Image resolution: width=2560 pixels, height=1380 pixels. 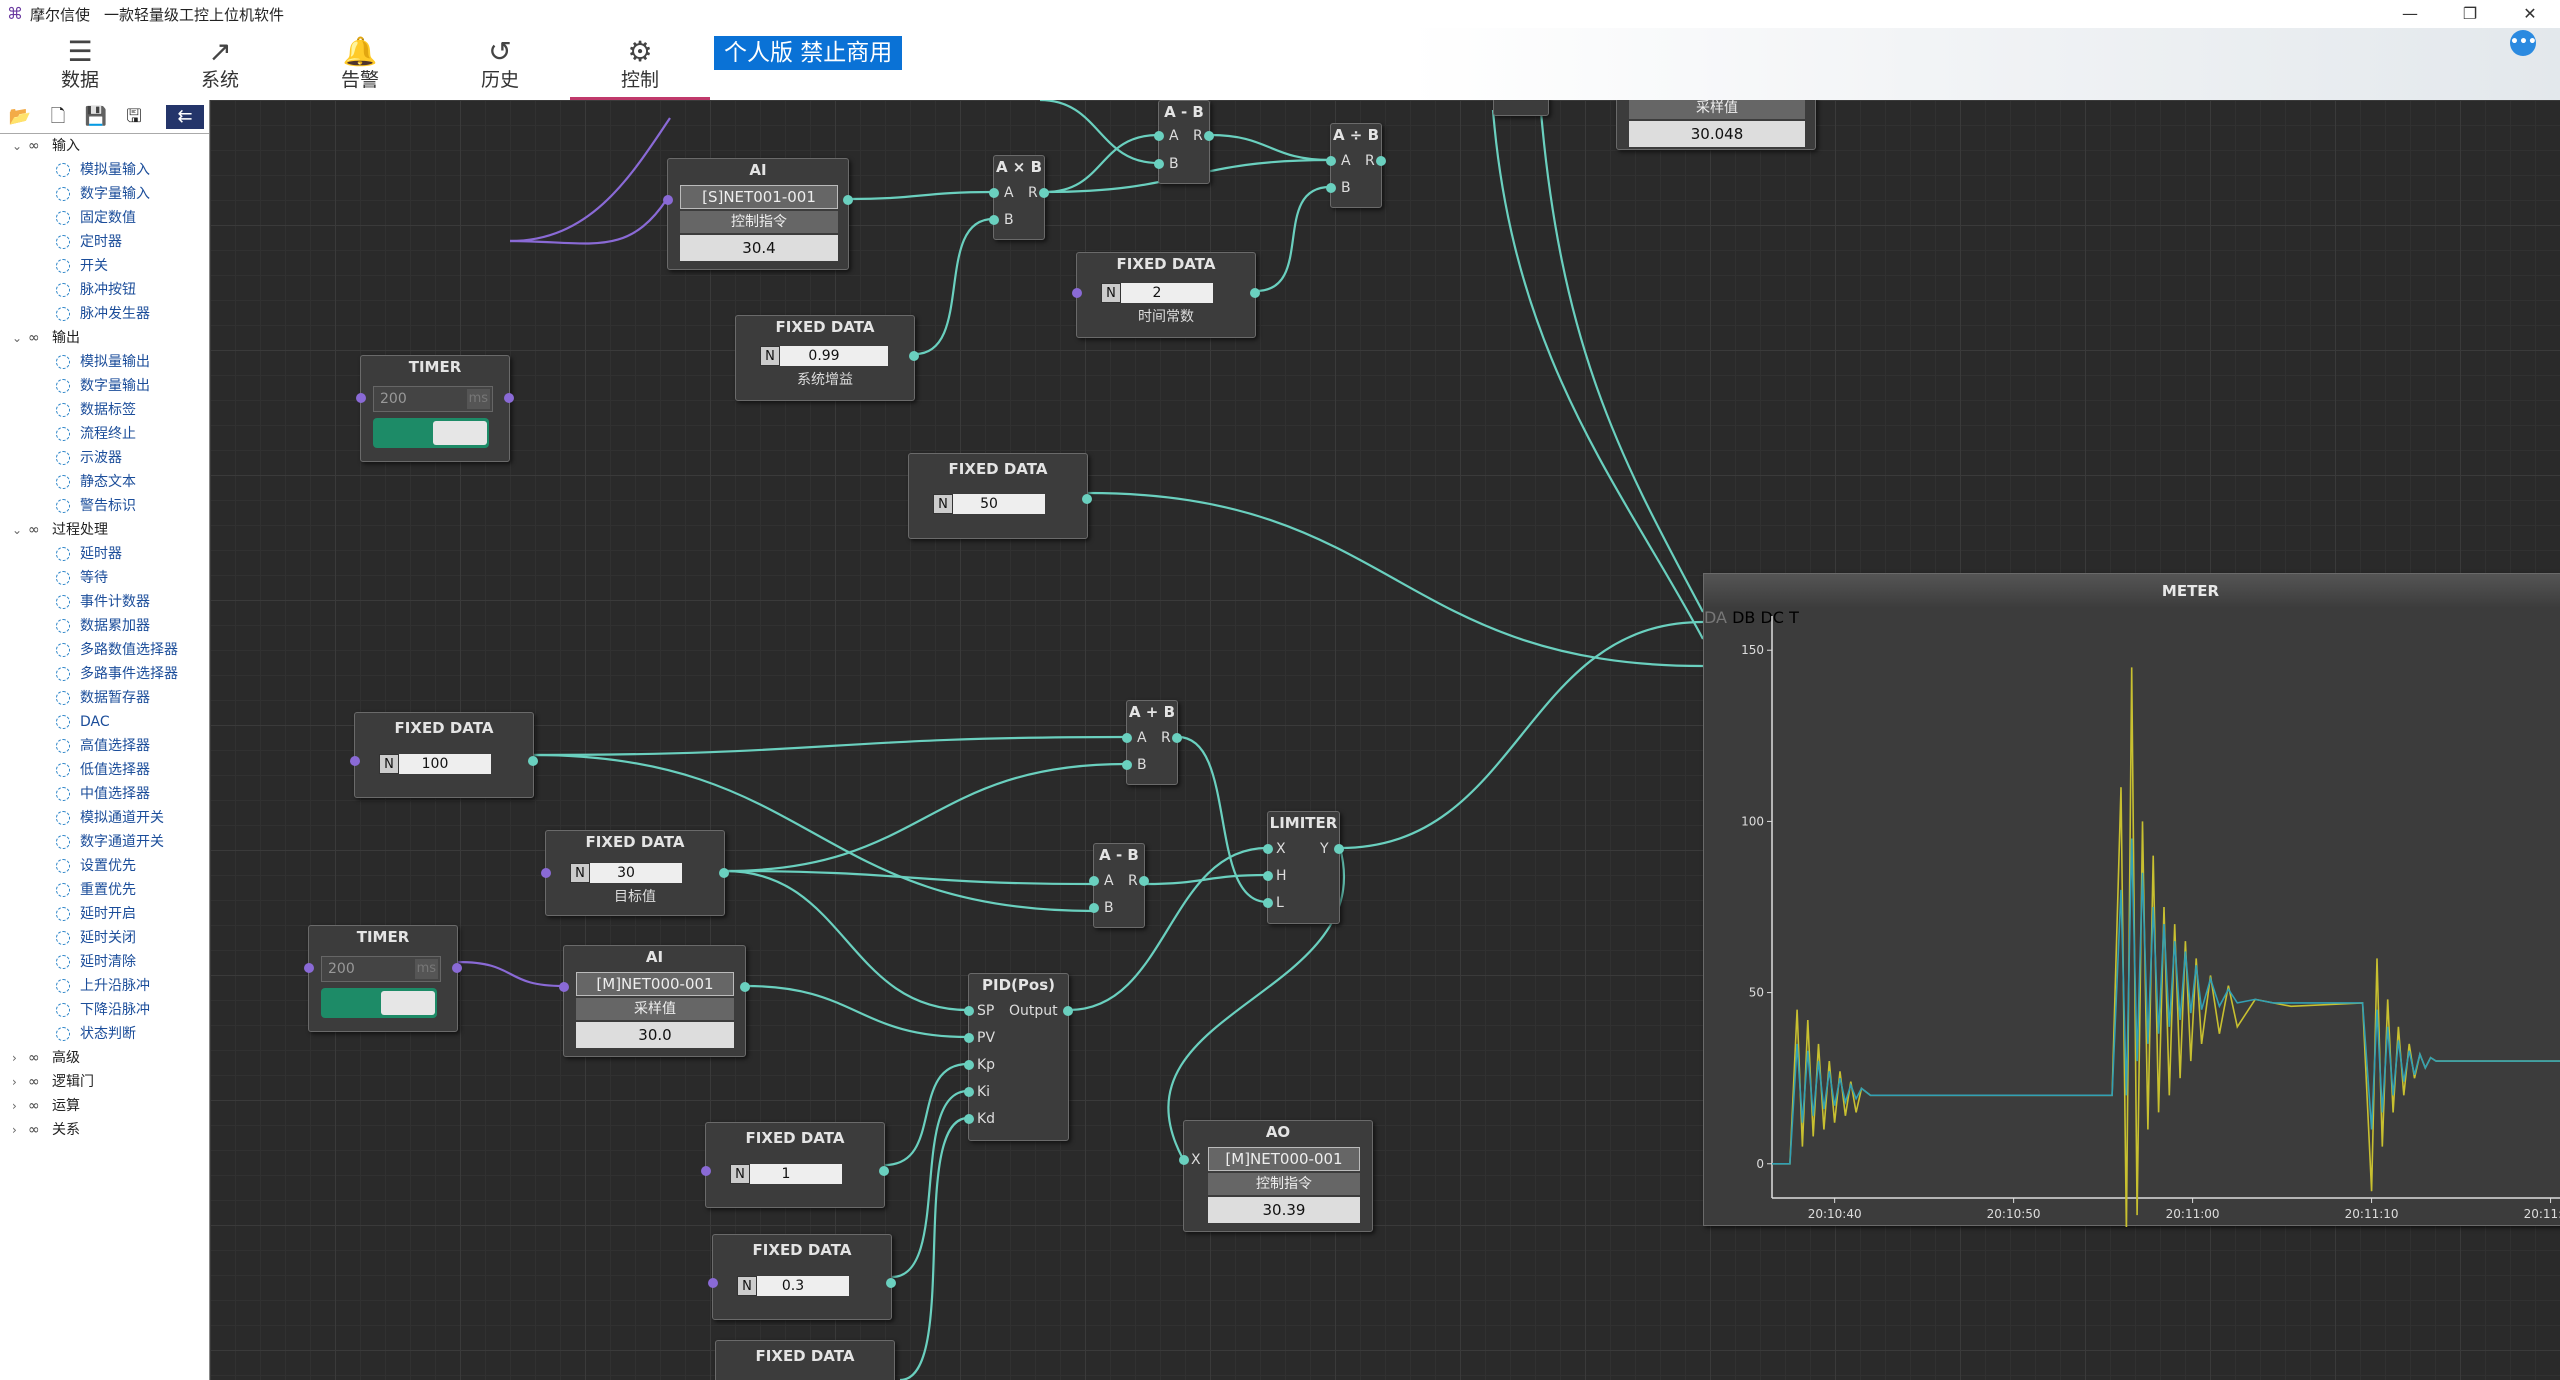 What do you see at coordinates (969, 1065) in the screenshot?
I see `input-port-kp` at bounding box center [969, 1065].